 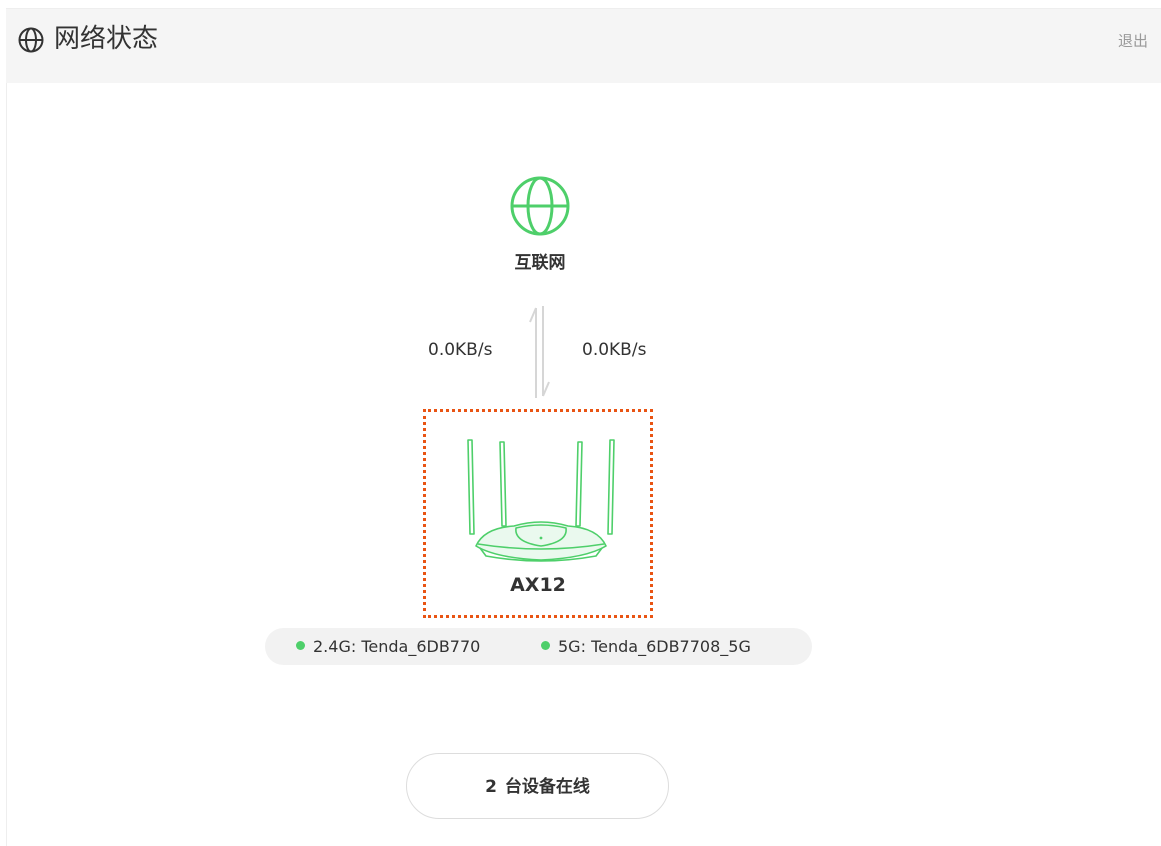 I want to click on wifi-5g-item: 5G: Tenda_6DB7708_5G, so click(x=646, y=646).